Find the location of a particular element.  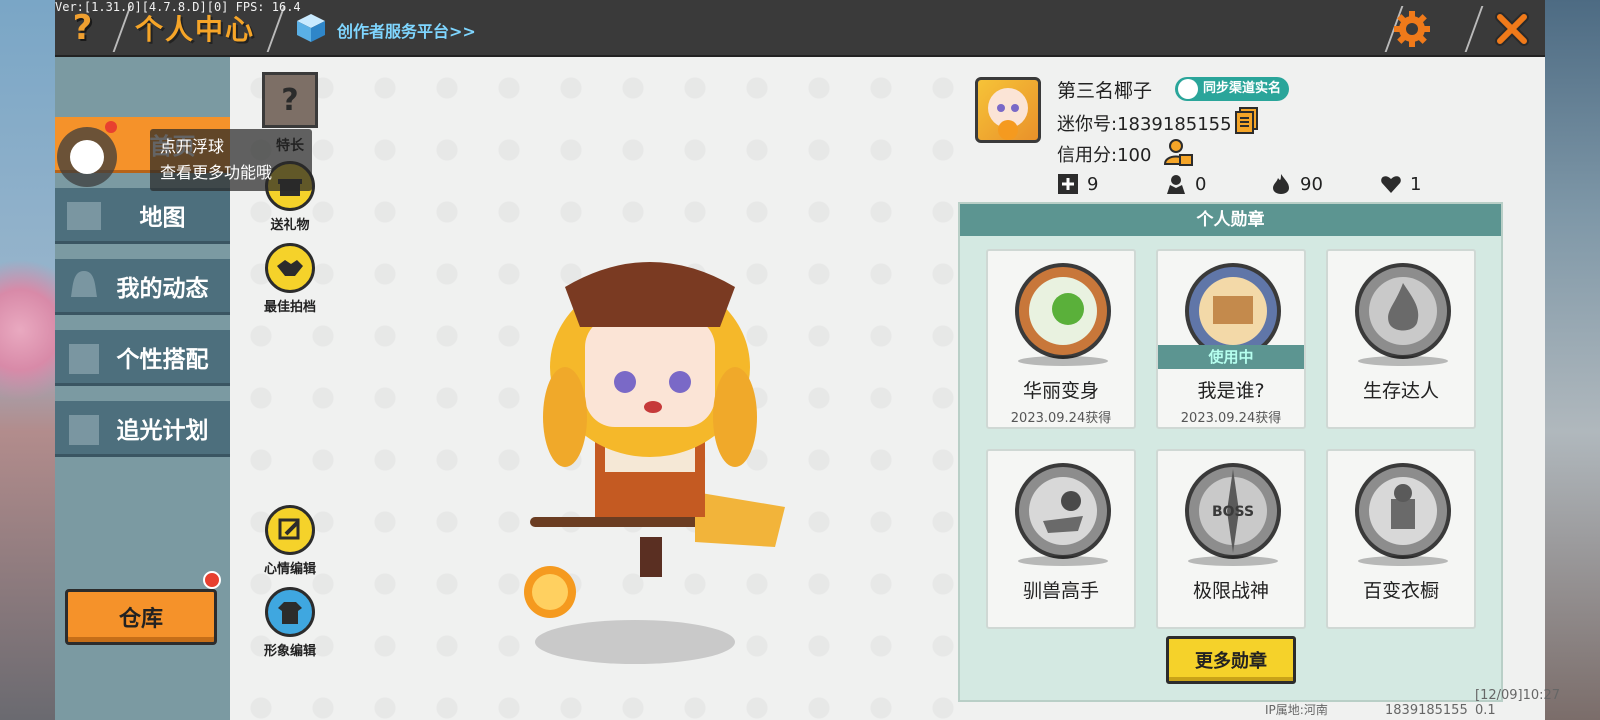

character-avatar is located at coordinates (645, 483).